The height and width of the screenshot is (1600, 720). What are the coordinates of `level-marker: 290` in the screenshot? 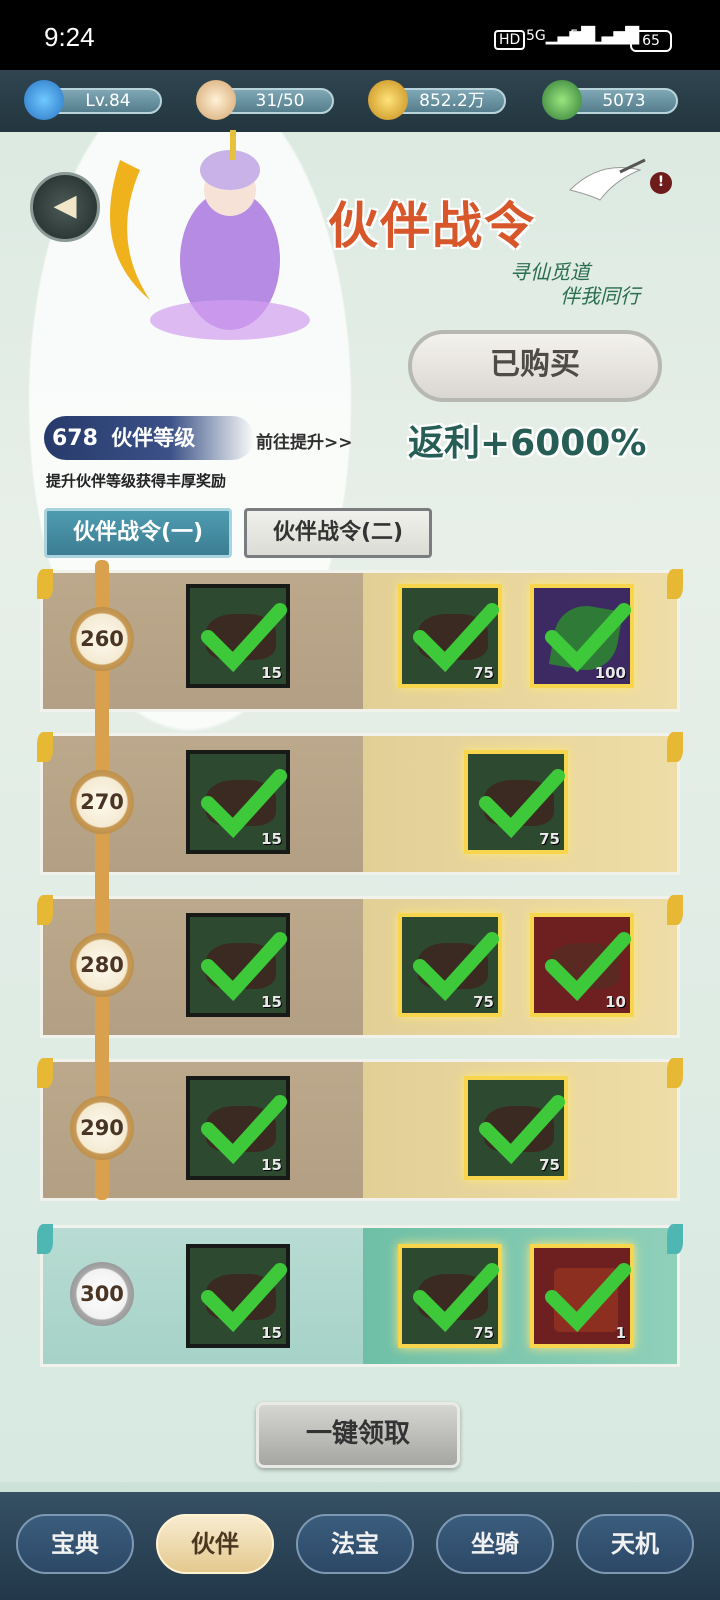 It's located at (102, 1128).